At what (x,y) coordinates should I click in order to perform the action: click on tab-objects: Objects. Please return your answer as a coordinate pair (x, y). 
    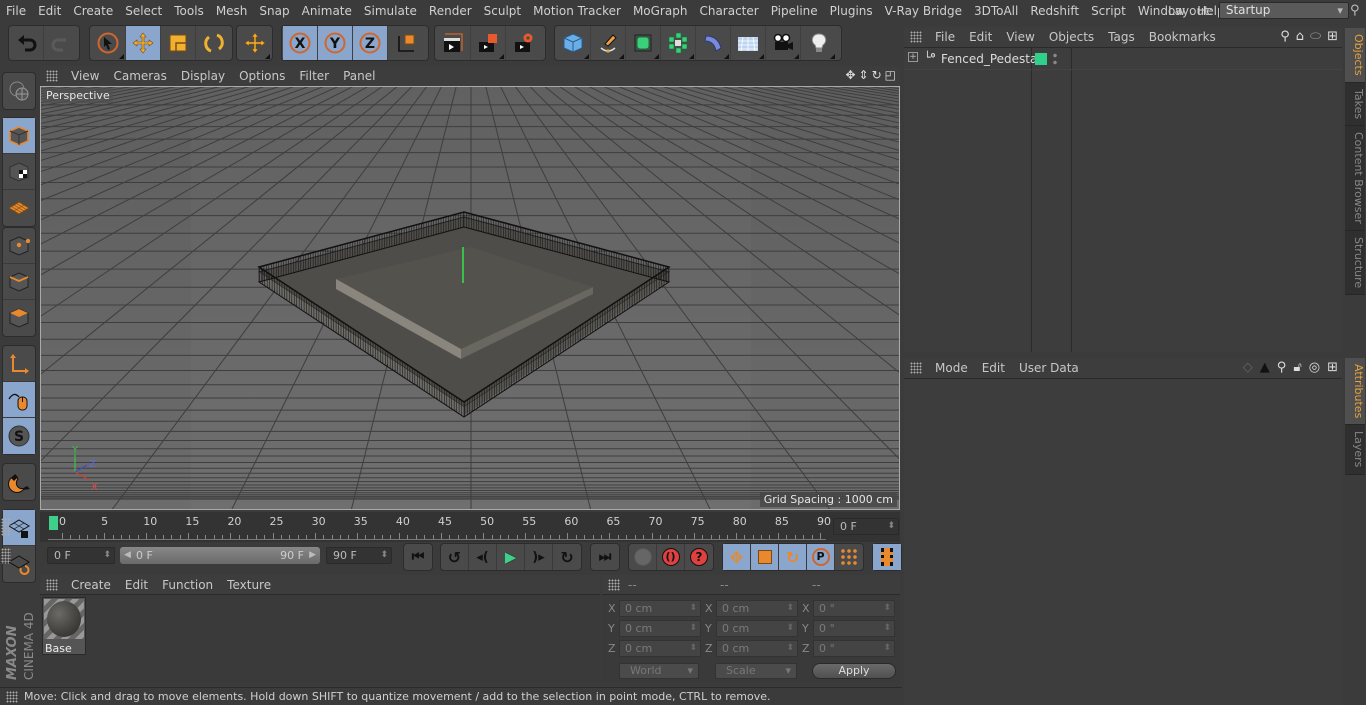
    Looking at the image, I should click on (1355, 55).